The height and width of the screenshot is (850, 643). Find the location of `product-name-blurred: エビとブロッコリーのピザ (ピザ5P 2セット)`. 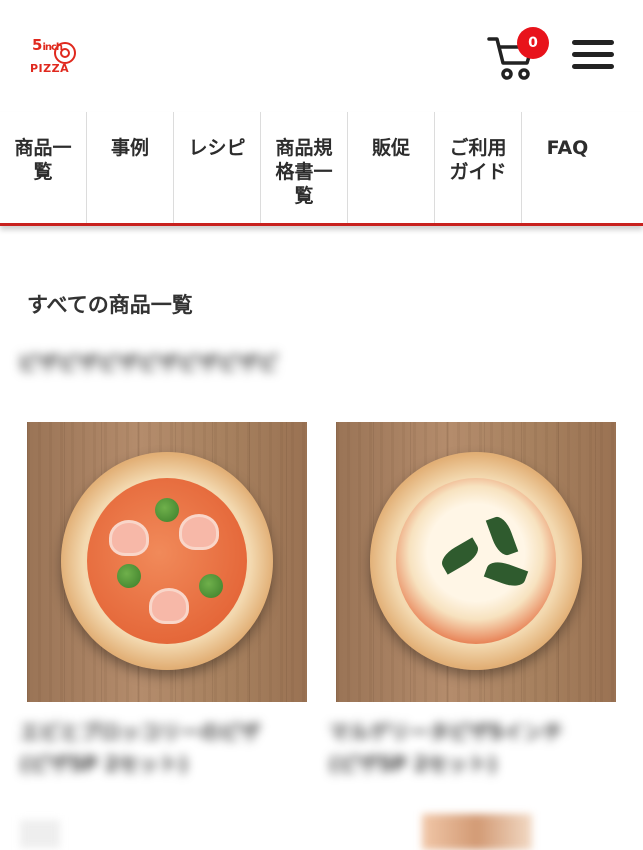

product-name-blurred: エビとブロッコリーのピザ (ピザ5P 2セット) is located at coordinates (165, 751).